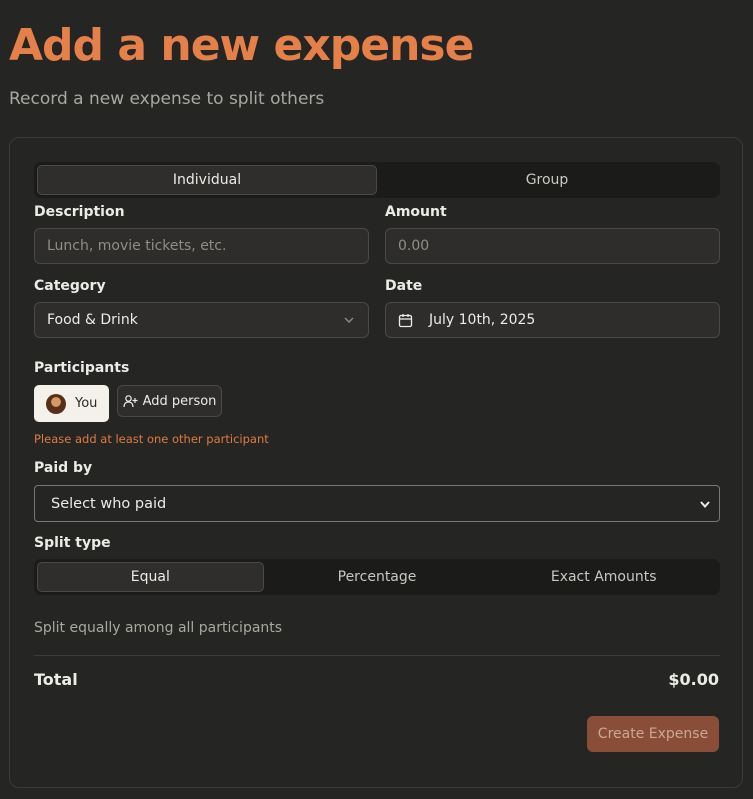 Image resolution: width=753 pixels, height=799 pixels. I want to click on calendar-icon, so click(405, 320).